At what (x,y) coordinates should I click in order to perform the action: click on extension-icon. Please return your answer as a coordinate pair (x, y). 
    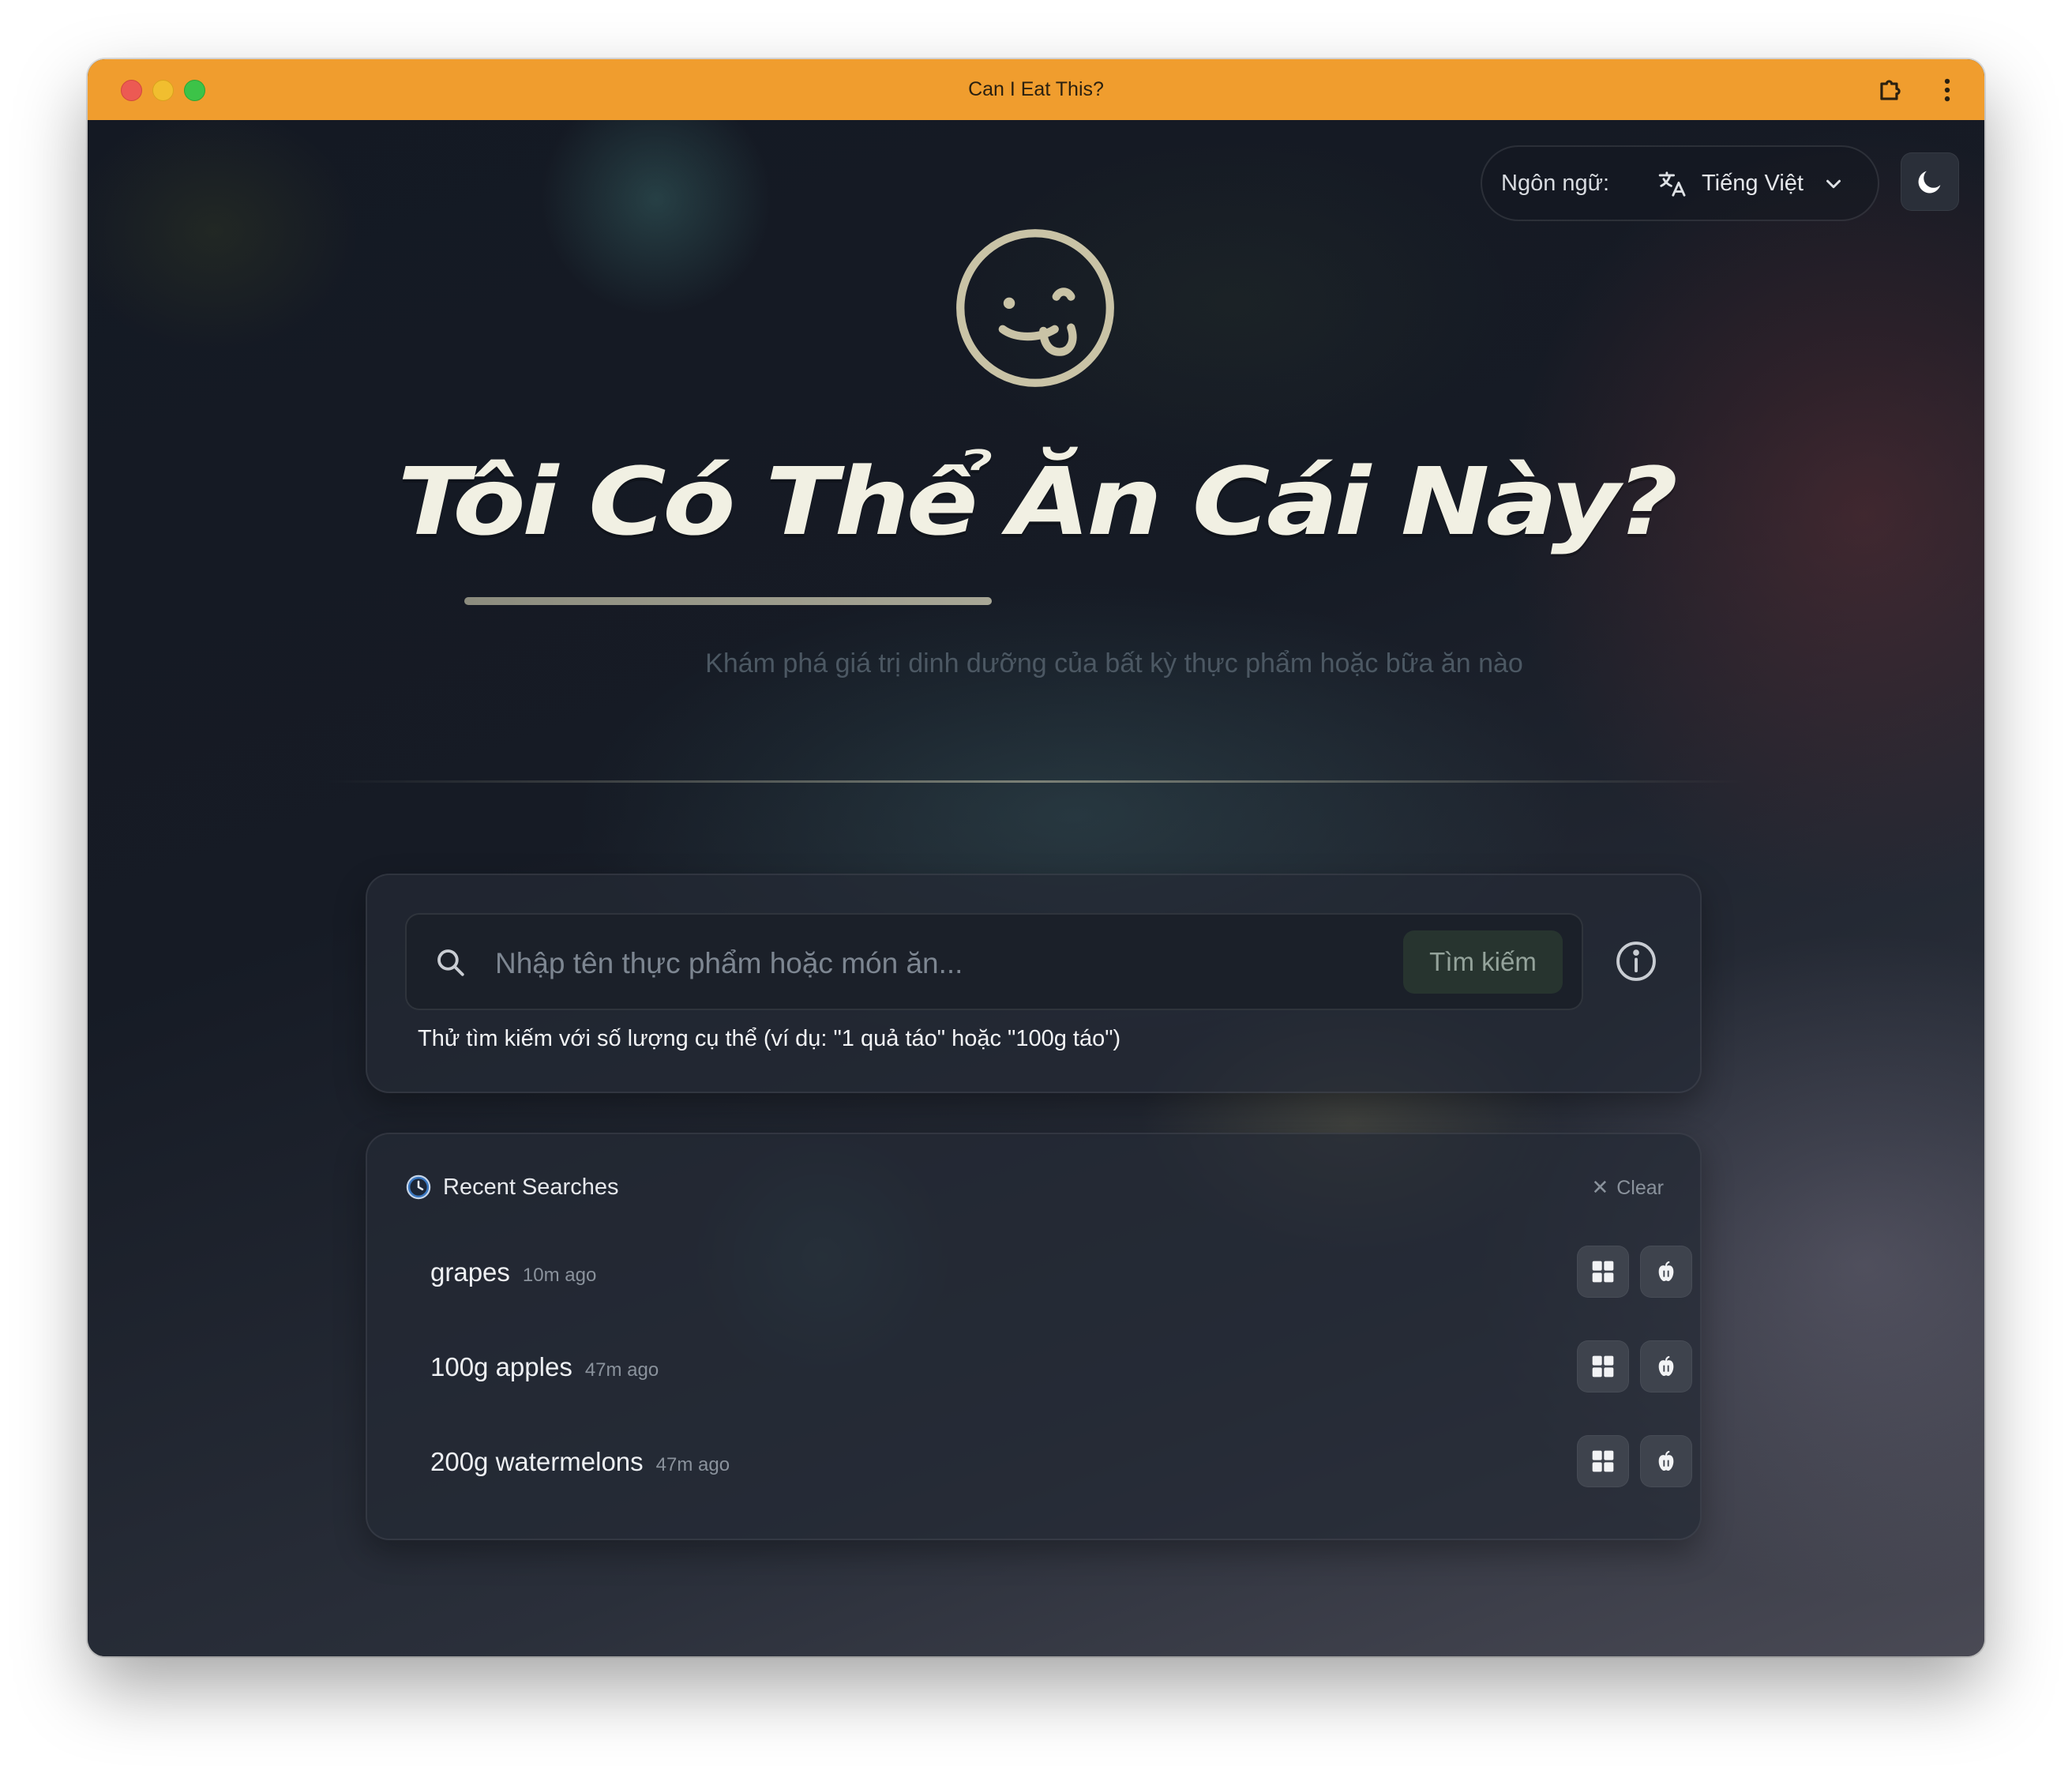
    Looking at the image, I should click on (1890, 90).